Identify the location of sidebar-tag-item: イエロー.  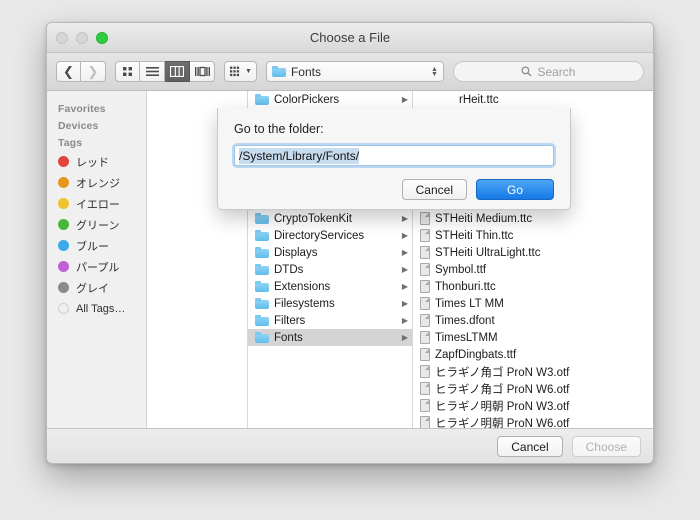
(96, 203).